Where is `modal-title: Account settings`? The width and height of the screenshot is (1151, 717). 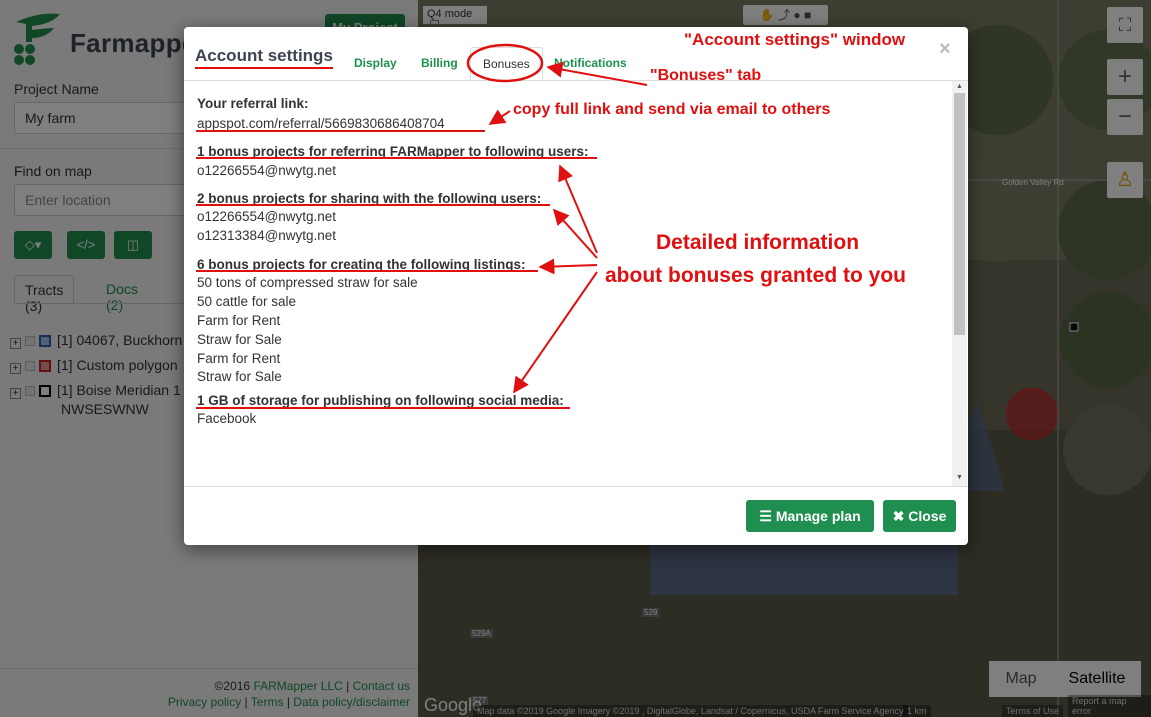 modal-title: Account settings is located at coordinates (264, 55).